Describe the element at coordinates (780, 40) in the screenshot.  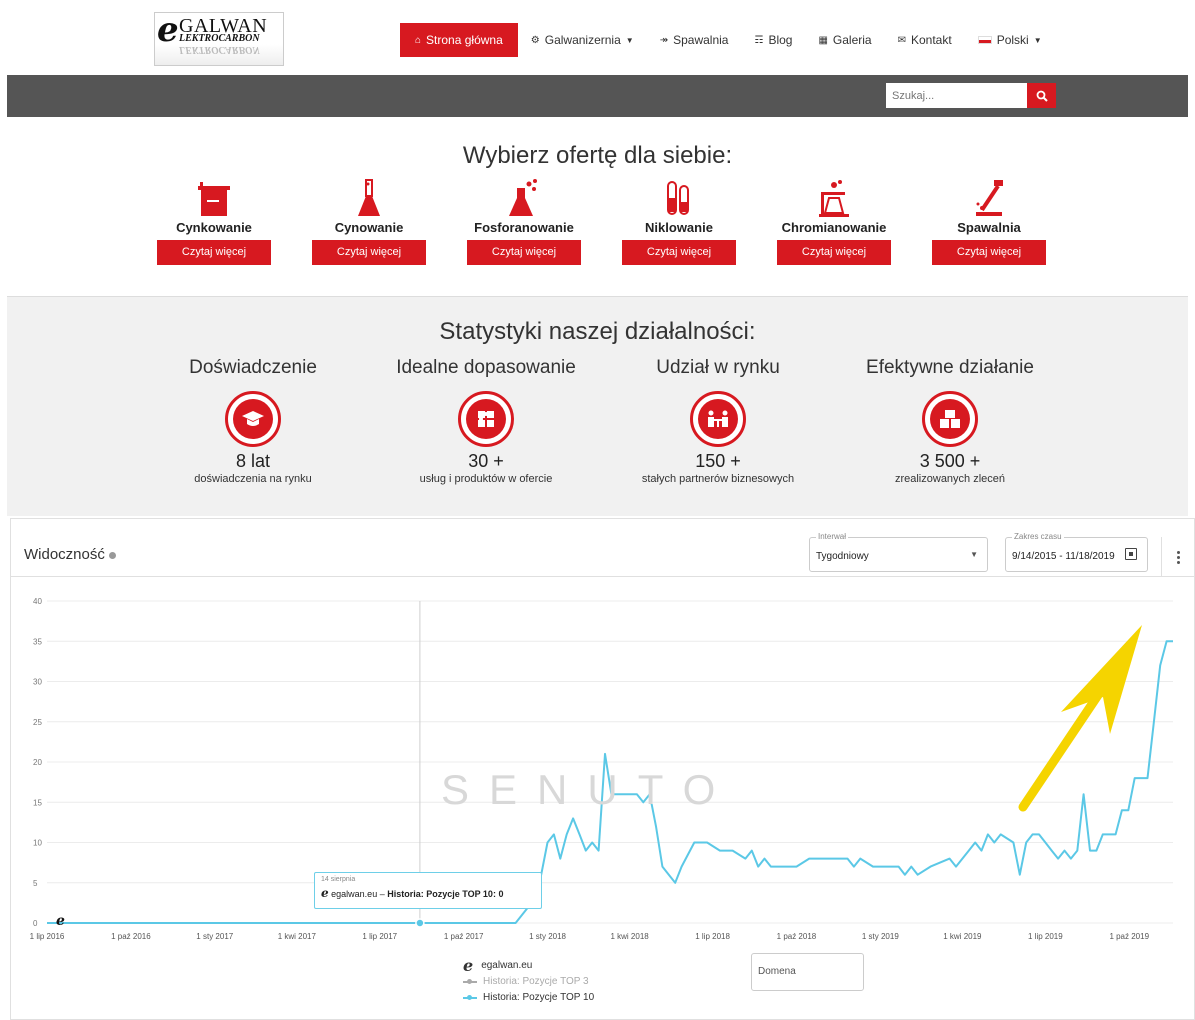
I see `nav-label: Blog` at that location.